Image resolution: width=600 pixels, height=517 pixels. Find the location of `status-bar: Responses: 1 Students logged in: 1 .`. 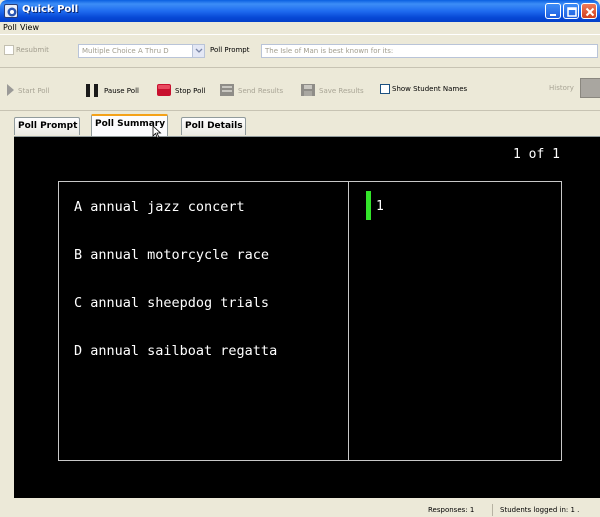

status-bar: Responses: 1 Students logged in: 1 . is located at coordinates (300, 507).